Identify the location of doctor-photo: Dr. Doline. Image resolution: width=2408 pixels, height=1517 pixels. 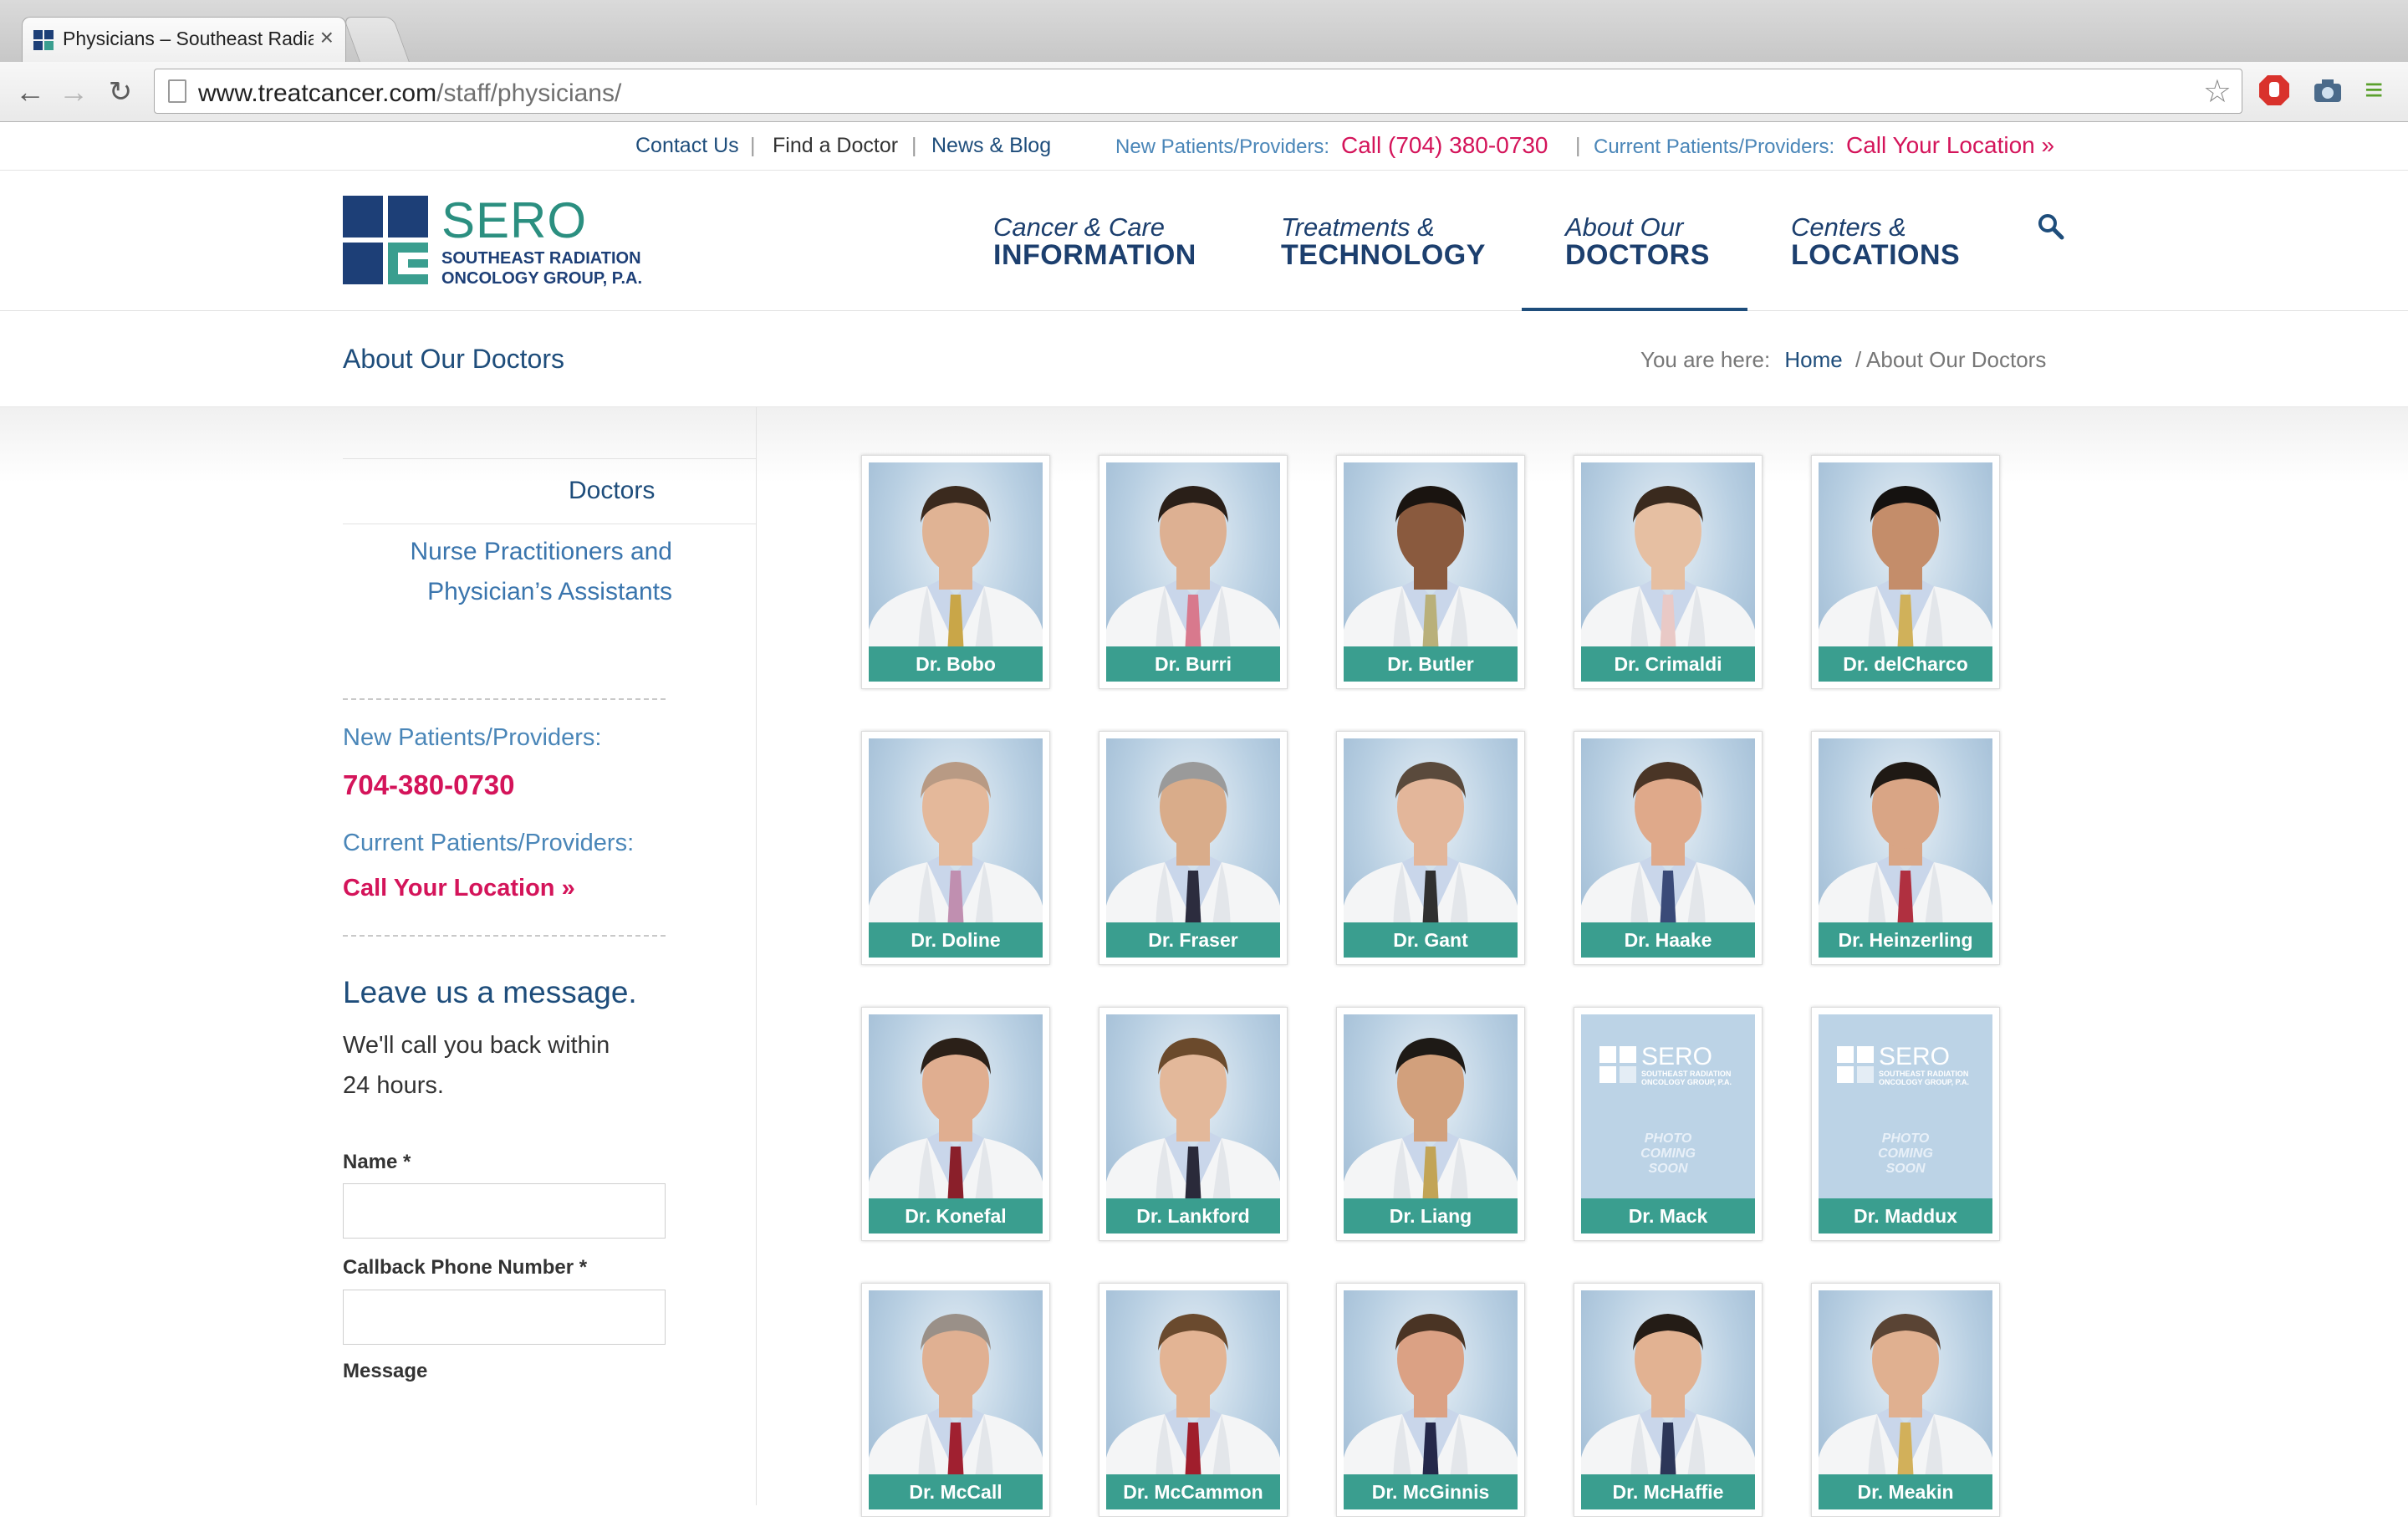
(956, 848).